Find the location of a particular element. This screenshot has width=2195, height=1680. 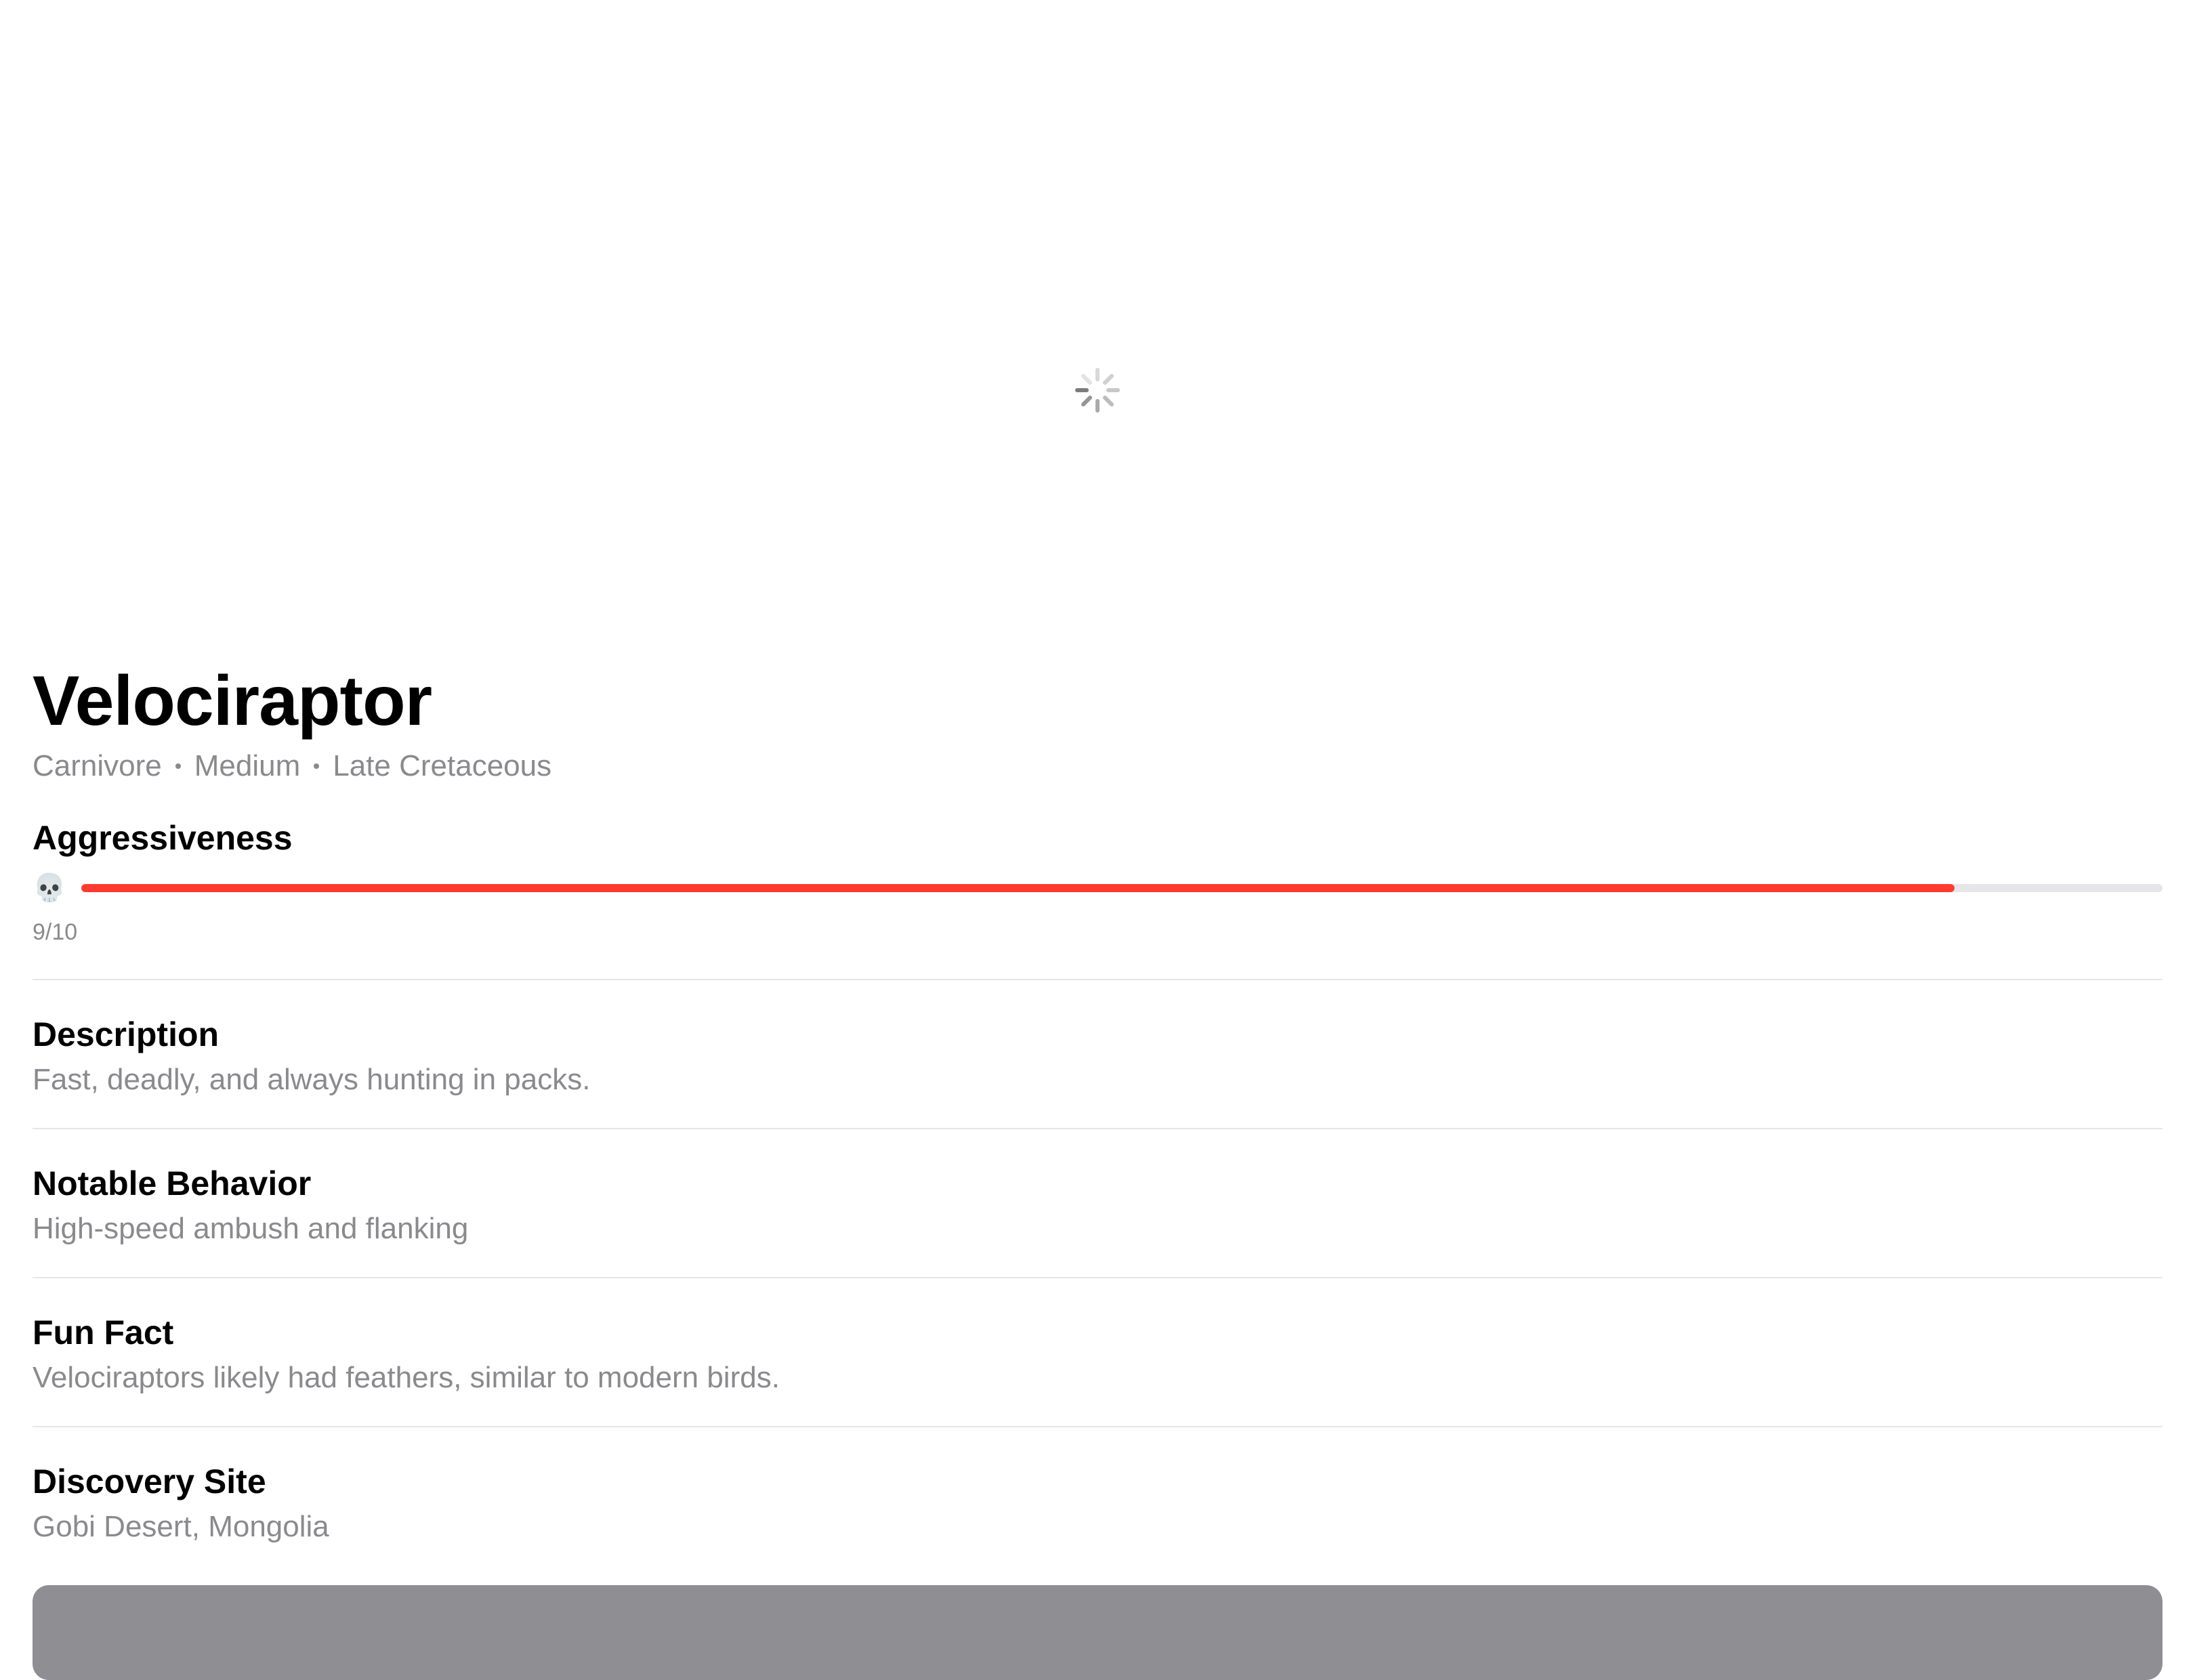

aggressiveness-track is located at coordinates (1121, 888).